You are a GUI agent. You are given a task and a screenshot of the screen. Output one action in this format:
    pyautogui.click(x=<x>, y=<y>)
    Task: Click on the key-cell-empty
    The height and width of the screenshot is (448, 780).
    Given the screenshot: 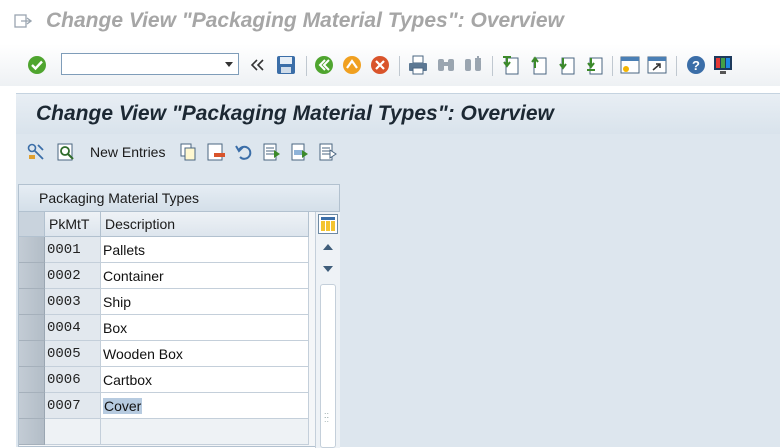 What is the action you would take?
    pyautogui.click(x=73, y=432)
    